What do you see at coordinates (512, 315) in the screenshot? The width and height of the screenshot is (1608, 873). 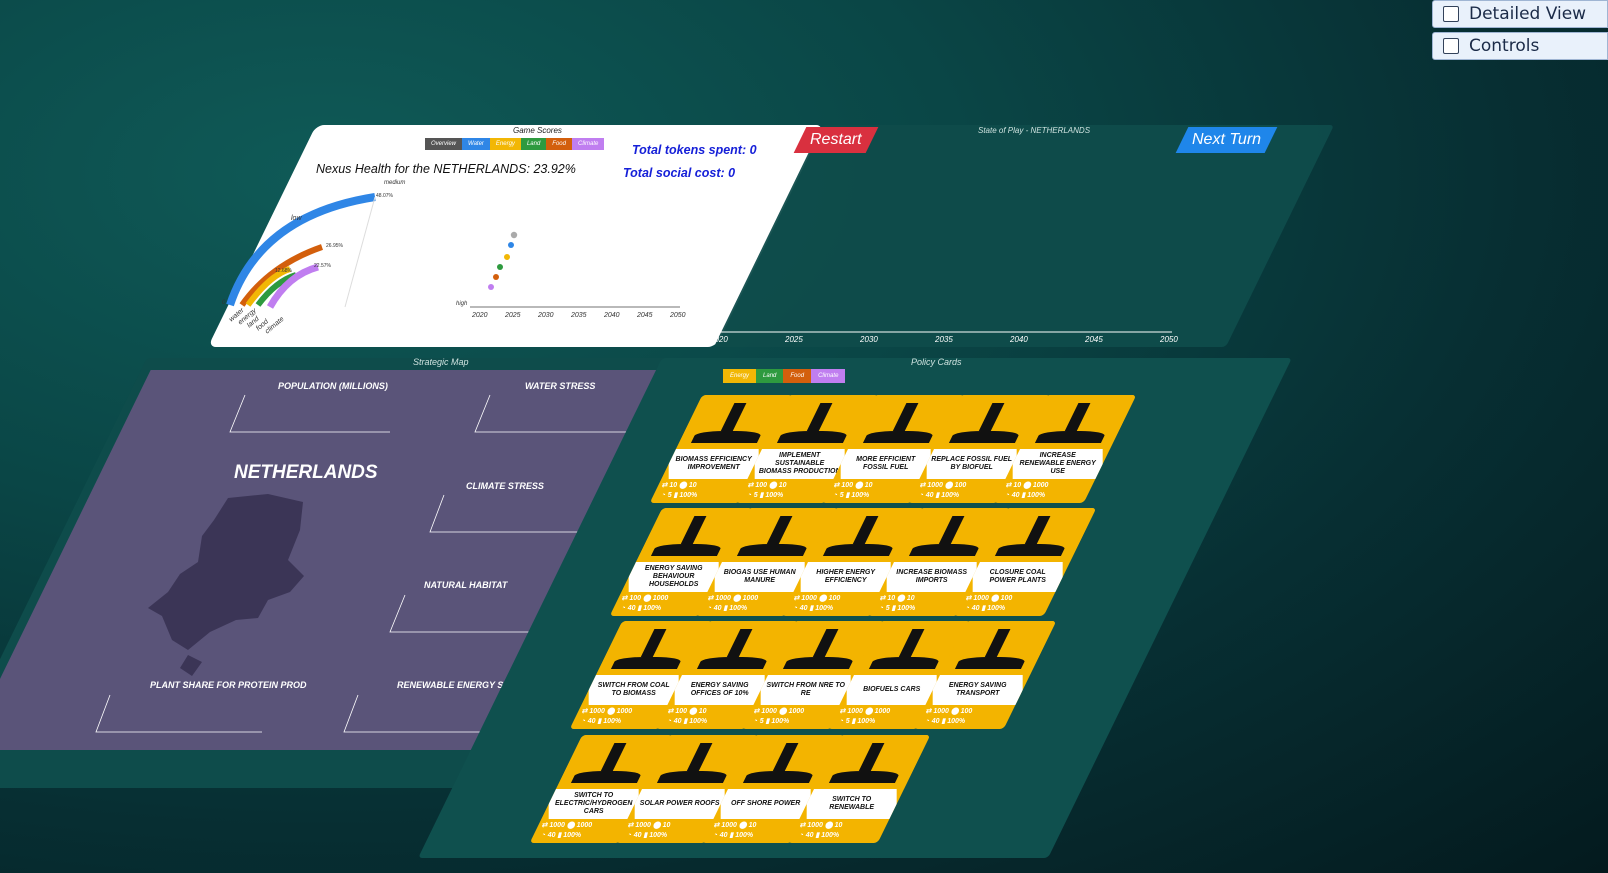 I see `score-year-2025: 2025` at bounding box center [512, 315].